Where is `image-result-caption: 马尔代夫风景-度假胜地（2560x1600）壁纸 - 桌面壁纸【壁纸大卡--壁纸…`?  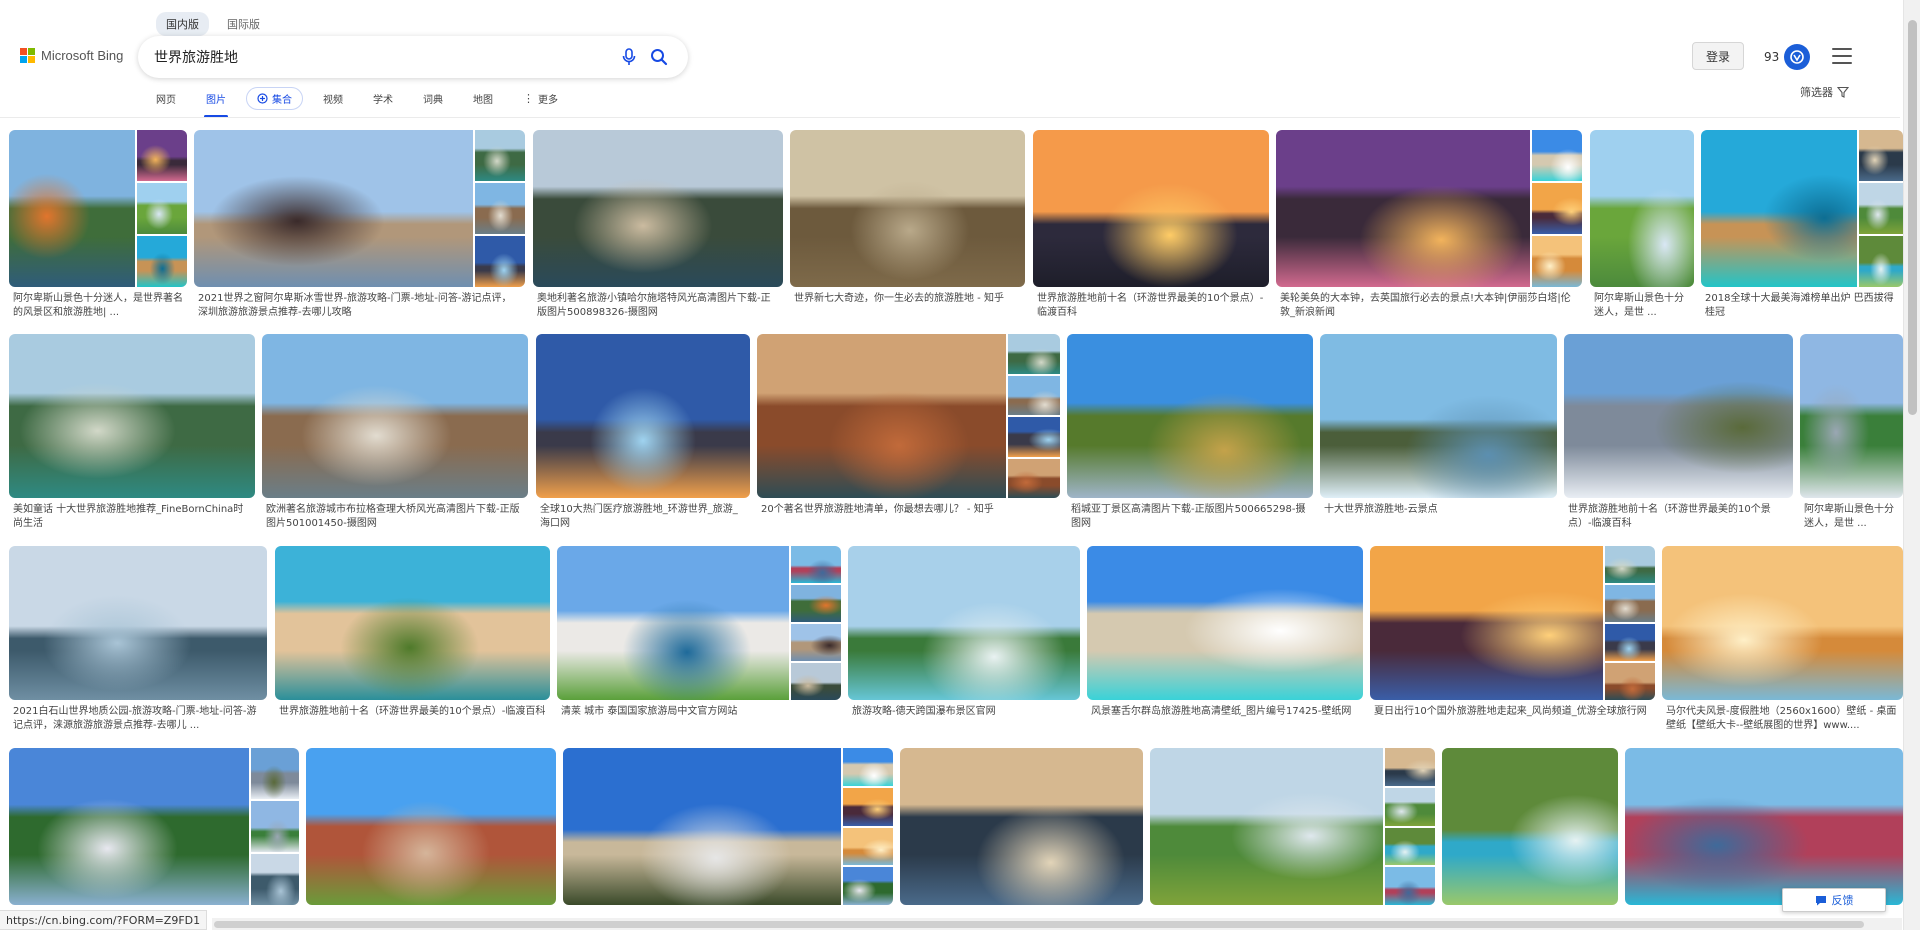 image-result-caption: 马尔代夫风景-度假胜地（2560x1600）壁纸 - 桌面壁纸【壁纸大卡--壁纸… is located at coordinates (1782, 719).